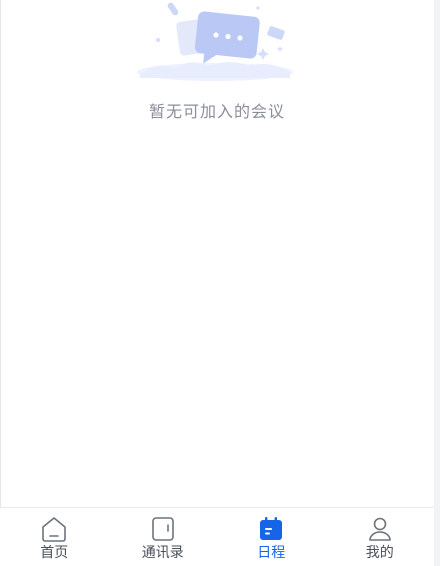 The width and height of the screenshot is (440, 566). Describe the element at coordinates (379, 553) in the screenshot. I see `tab-profile-label: 我的` at that location.